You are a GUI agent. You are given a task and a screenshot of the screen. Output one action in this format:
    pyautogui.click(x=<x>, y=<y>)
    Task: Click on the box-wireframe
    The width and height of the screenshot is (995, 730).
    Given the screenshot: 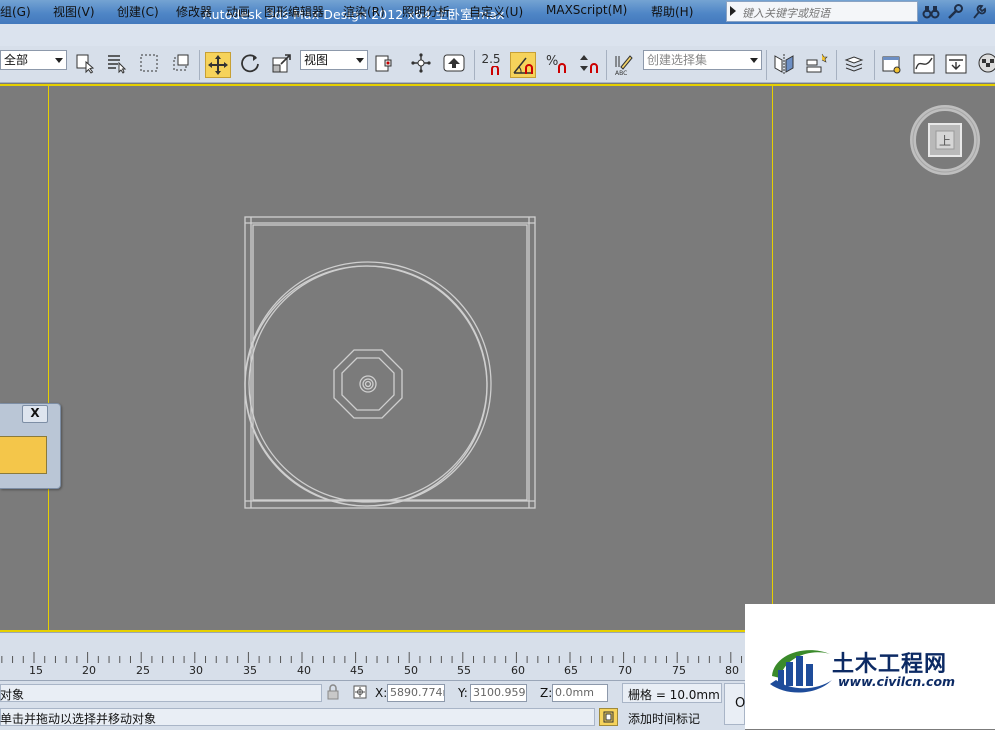 What is the action you would take?
    pyautogui.click(x=390, y=362)
    